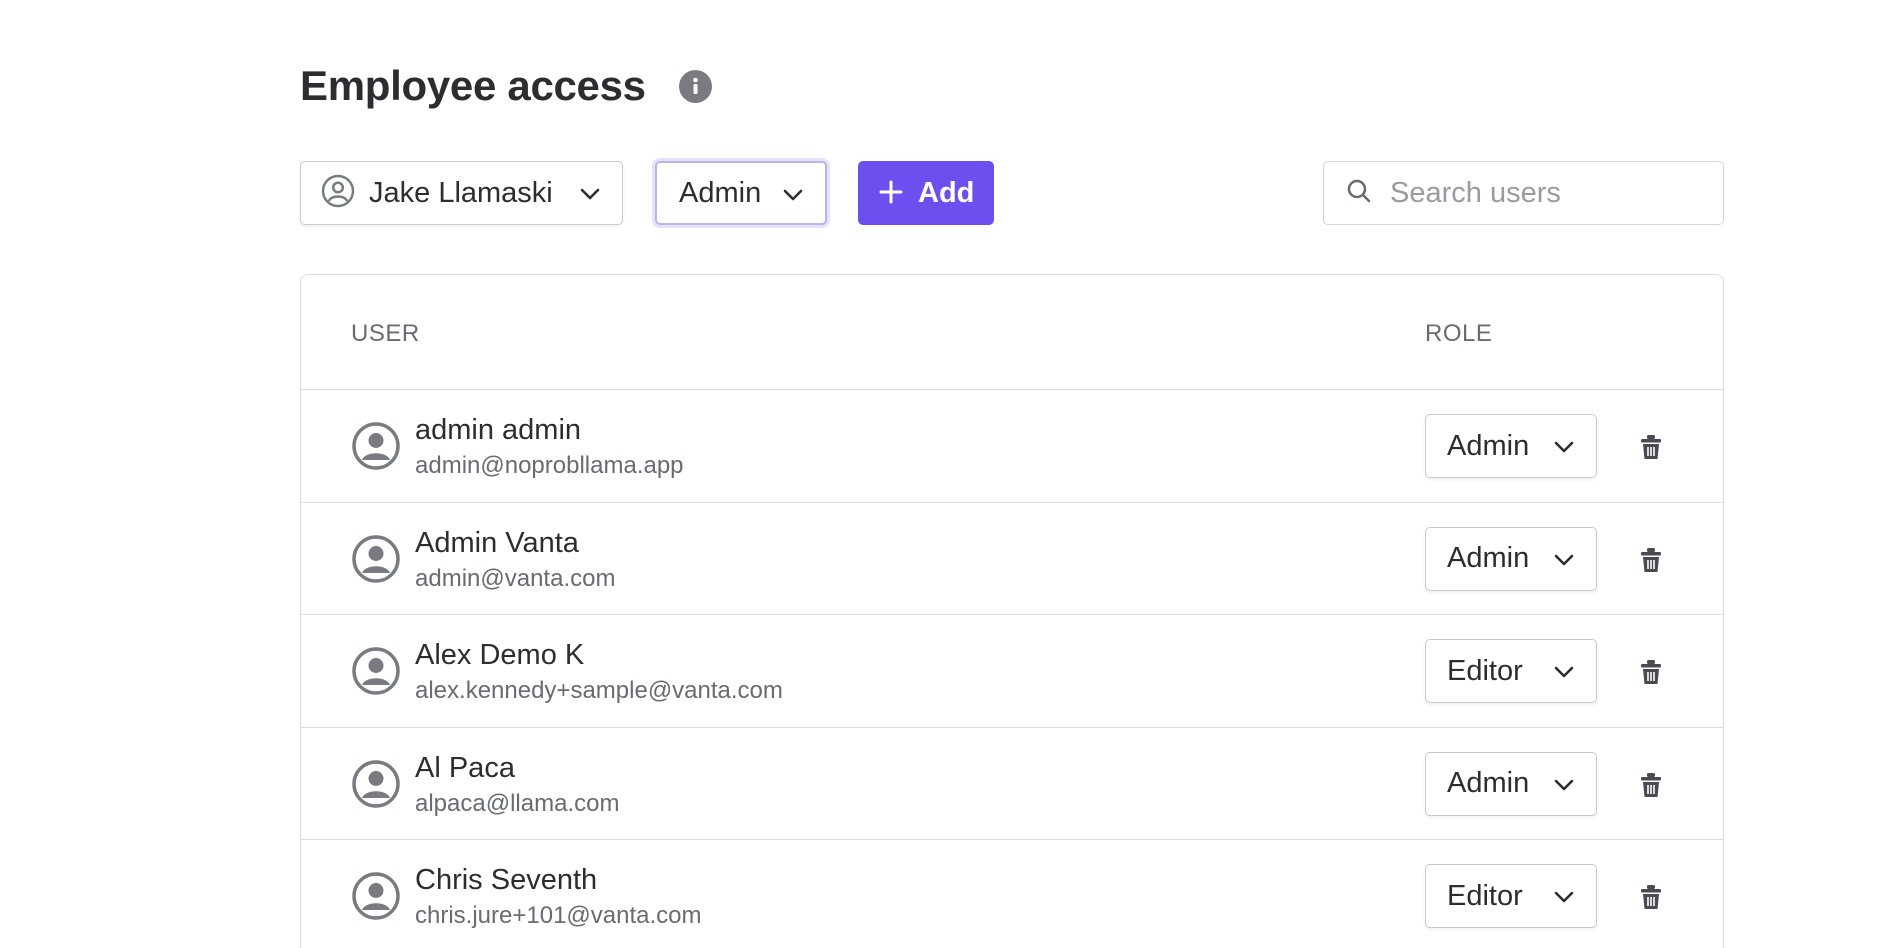  Describe the element at coordinates (465, 767) in the screenshot. I see `user-name: Al Paca` at that location.